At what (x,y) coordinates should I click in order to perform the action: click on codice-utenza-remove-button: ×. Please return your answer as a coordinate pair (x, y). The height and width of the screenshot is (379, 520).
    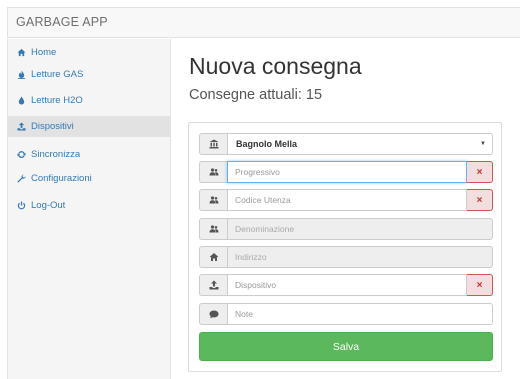
    Looking at the image, I should click on (480, 200).